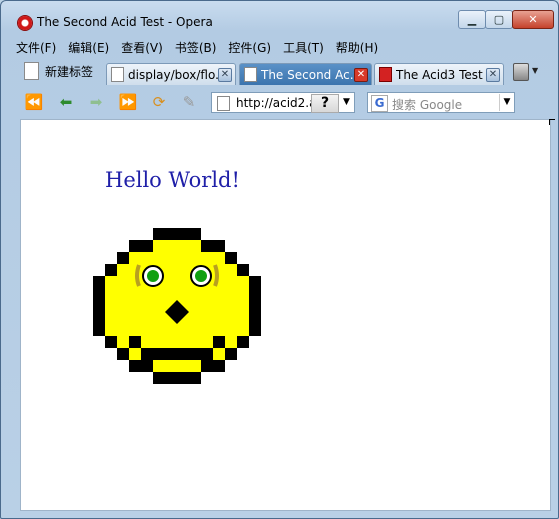 Image resolution: width=559 pixels, height=519 pixels. What do you see at coordinates (36, 47) in the screenshot?
I see `menu-file: 文件(F)` at bounding box center [36, 47].